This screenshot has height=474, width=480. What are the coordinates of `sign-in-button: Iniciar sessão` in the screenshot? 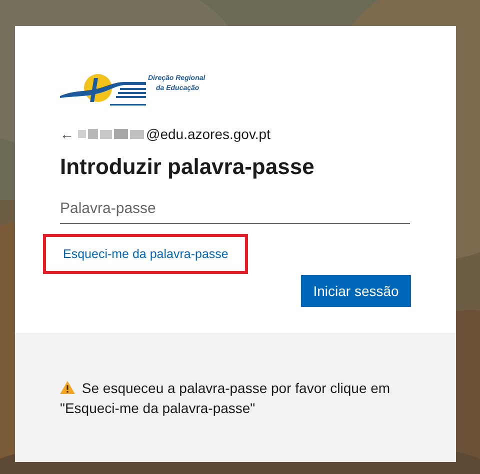 It's located at (356, 291).